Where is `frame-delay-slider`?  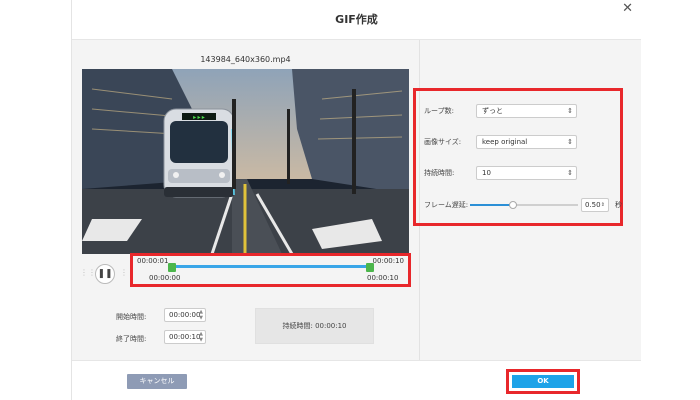
frame-delay-slider is located at coordinates (524, 205).